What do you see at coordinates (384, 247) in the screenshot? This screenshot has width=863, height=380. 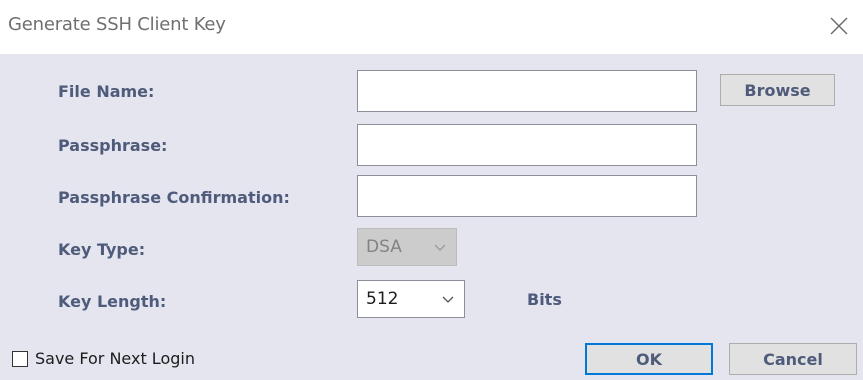 I see `key-type-value: DSA` at bounding box center [384, 247].